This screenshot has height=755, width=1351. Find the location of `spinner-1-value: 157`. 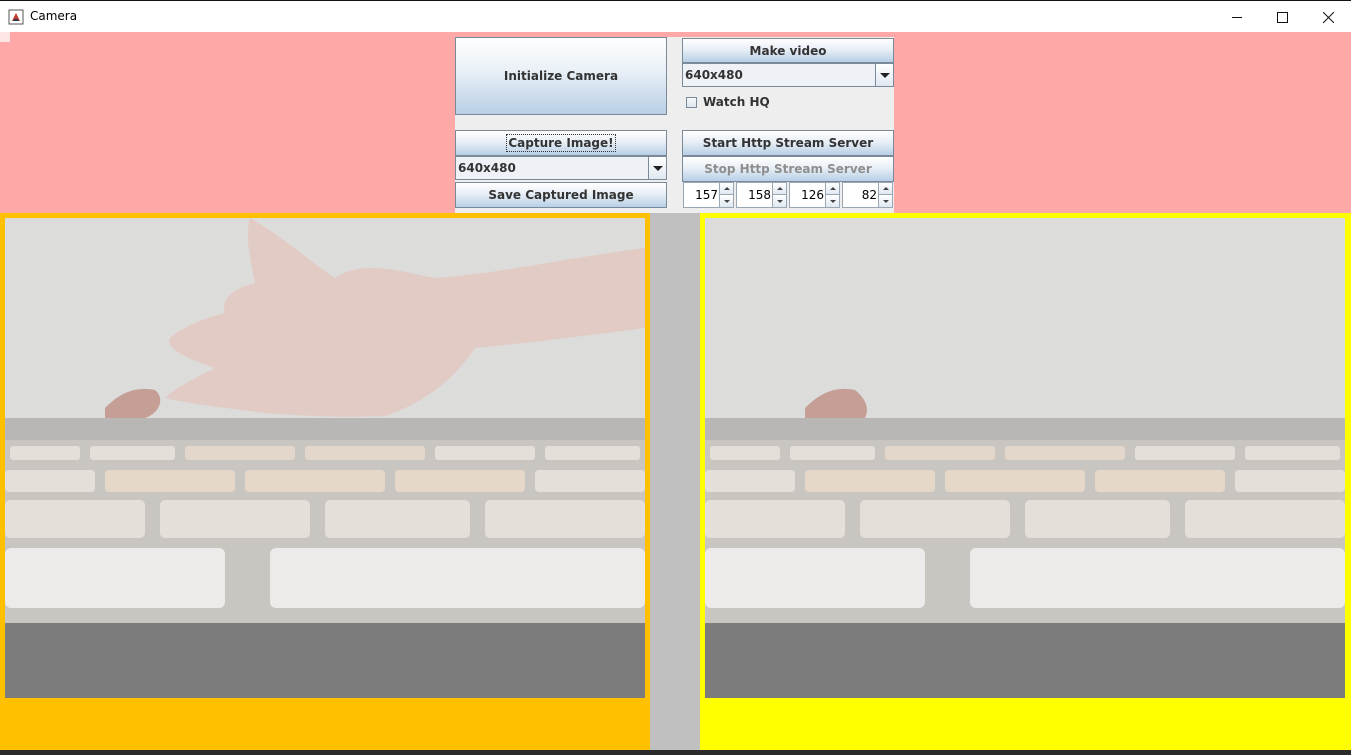

spinner-1-value: 157 is located at coordinates (706, 195).